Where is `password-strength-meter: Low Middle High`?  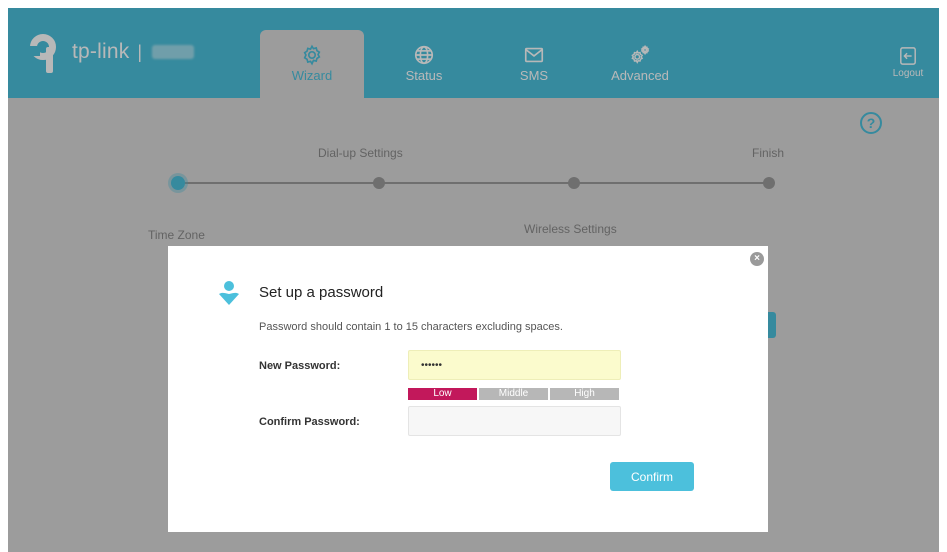 password-strength-meter: Low Middle High is located at coordinates (513, 394).